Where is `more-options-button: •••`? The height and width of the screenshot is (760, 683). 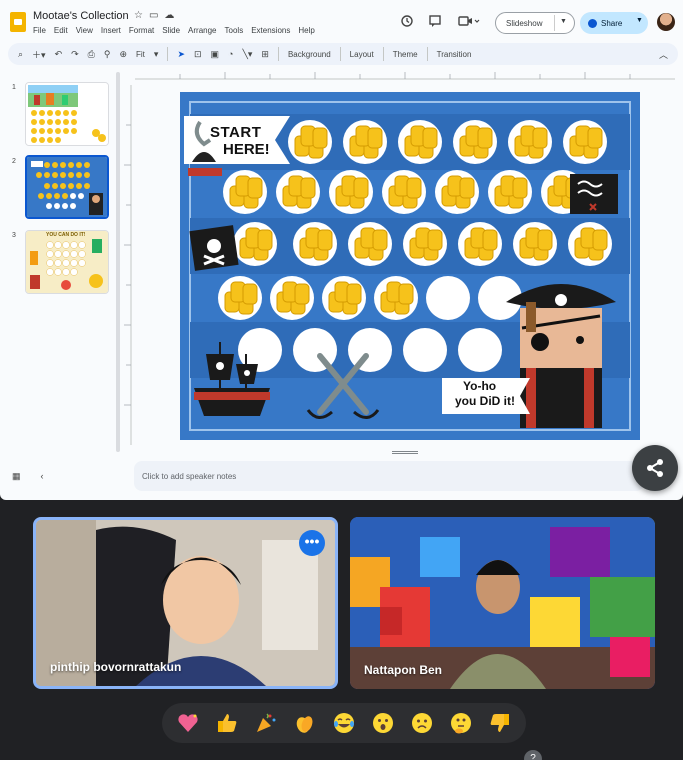
more-options-button: ••• is located at coordinates (312, 543).